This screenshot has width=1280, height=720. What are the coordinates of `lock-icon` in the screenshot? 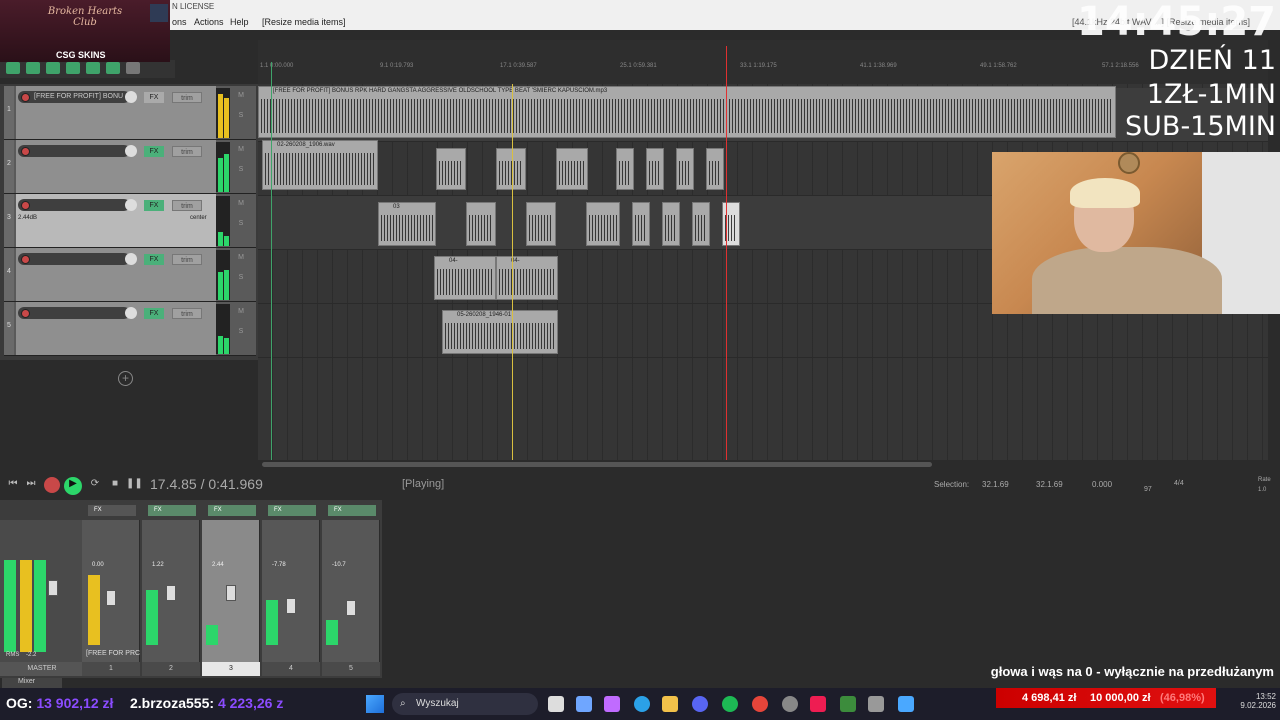 It's located at (133, 68).